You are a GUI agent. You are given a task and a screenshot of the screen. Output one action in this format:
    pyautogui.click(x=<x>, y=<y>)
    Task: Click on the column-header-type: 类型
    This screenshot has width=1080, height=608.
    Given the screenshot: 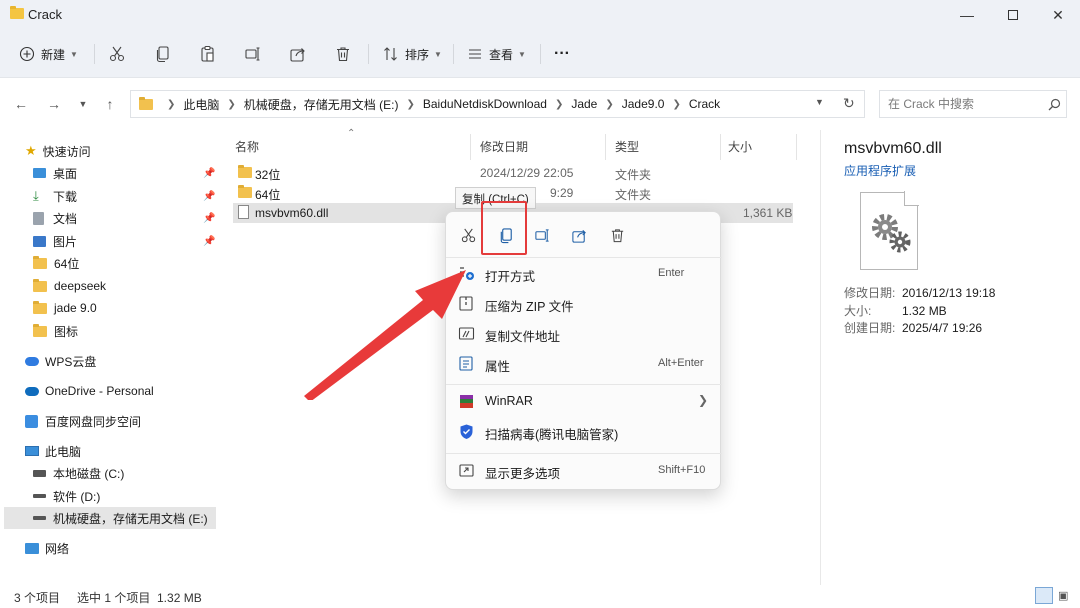 What is the action you would take?
    pyautogui.click(x=627, y=146)
    